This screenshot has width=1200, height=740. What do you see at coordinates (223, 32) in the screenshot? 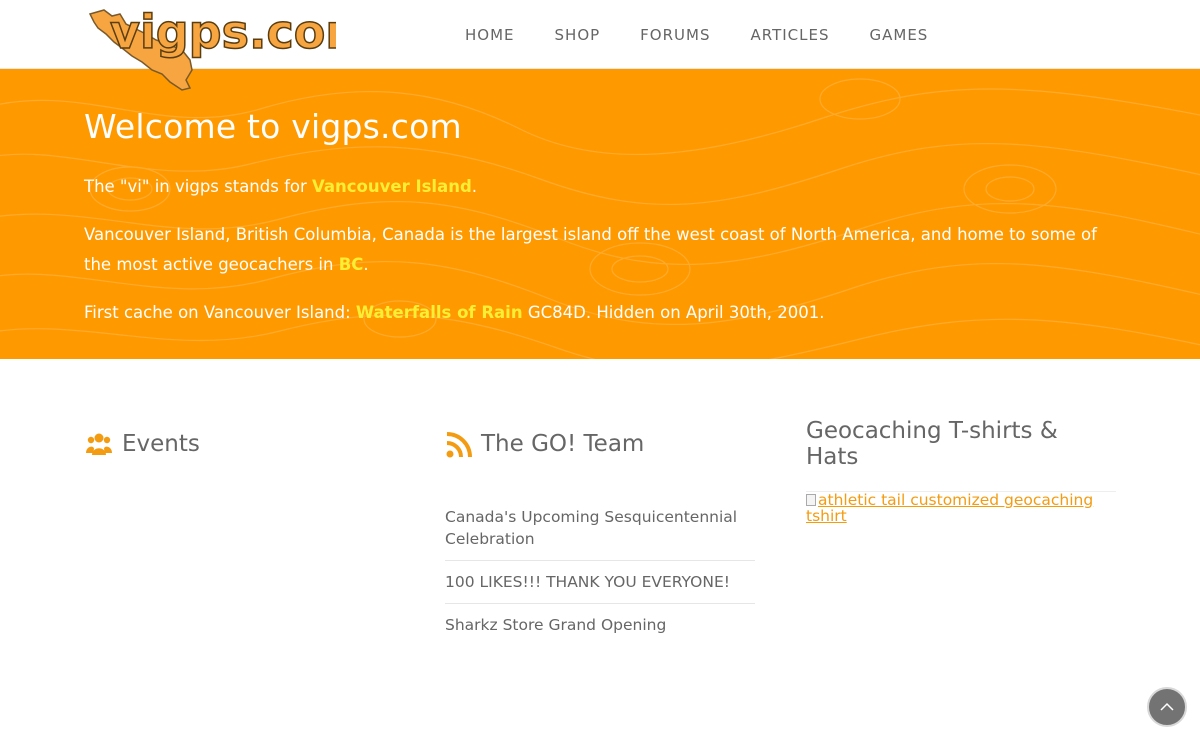
I see `logo-text: vigps.com` at bounding box center [223, 32].